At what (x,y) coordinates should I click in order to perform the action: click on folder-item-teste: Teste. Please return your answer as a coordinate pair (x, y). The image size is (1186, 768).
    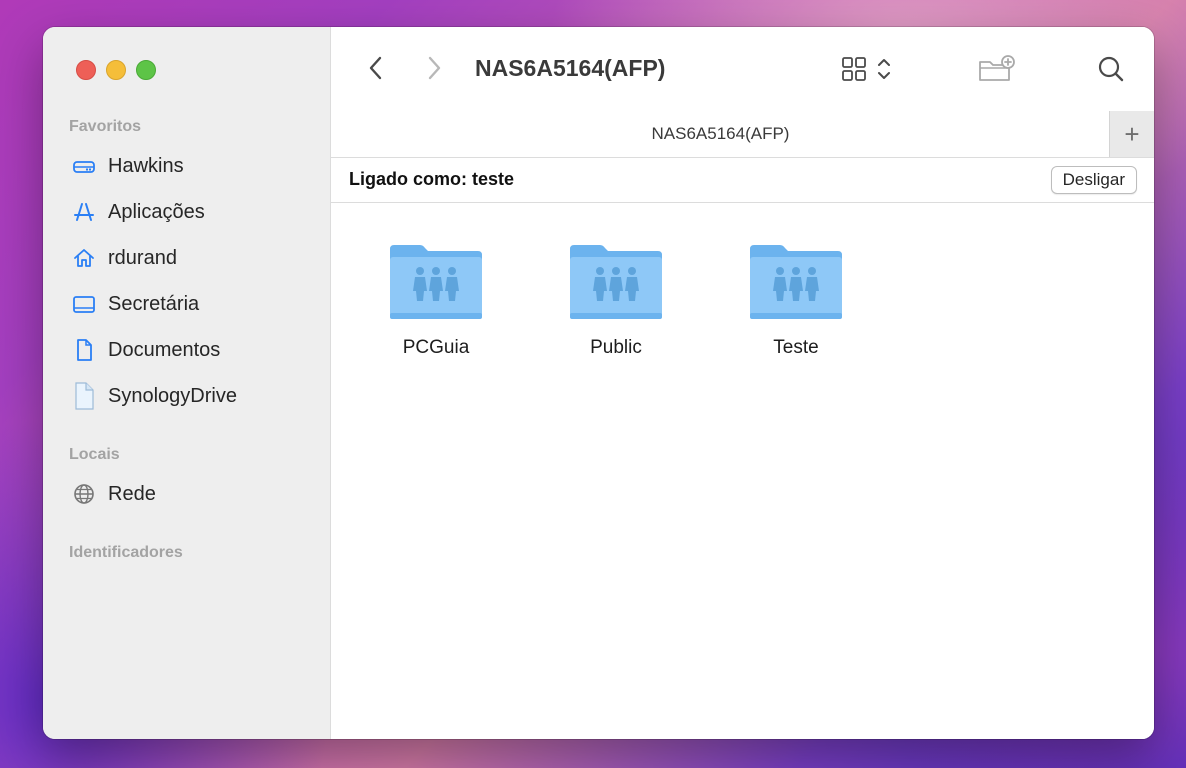
    Looking at the image, I should click on (796, 307).